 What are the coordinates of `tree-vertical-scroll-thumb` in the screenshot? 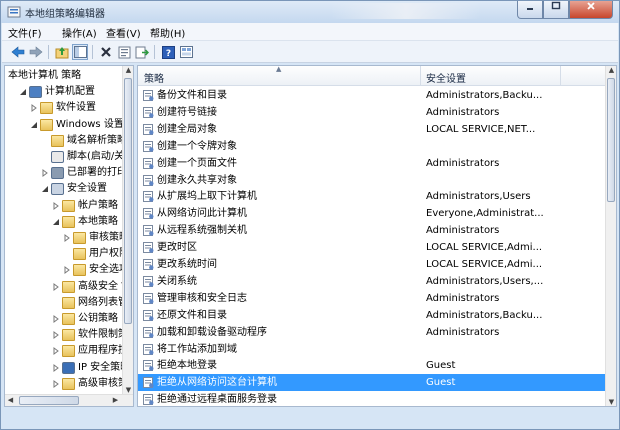 It's located at (128, 201).